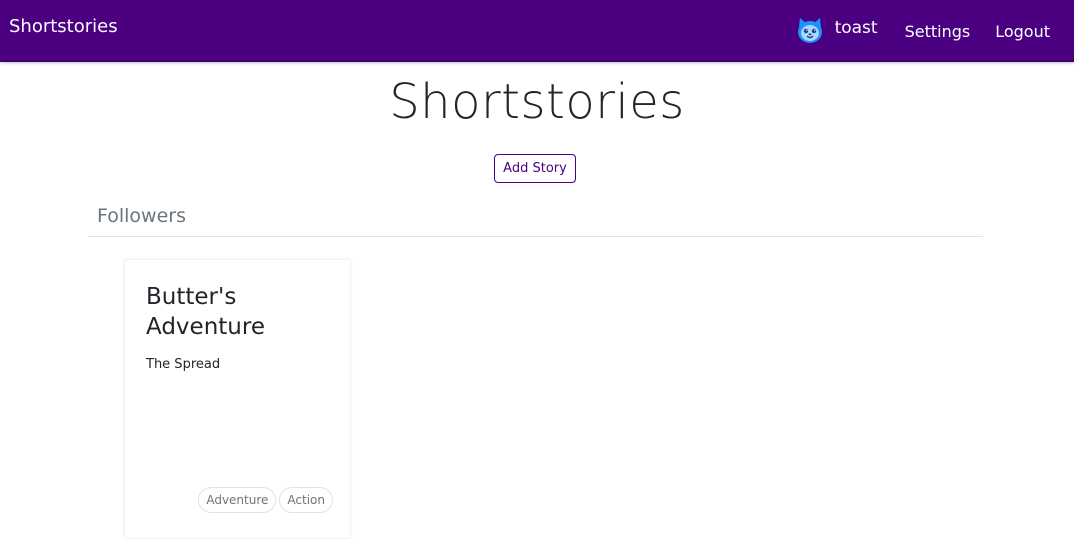 This screenshot has width=1074, height=539. I want to click on story-tags: Adventure Action, so click(265, 500).